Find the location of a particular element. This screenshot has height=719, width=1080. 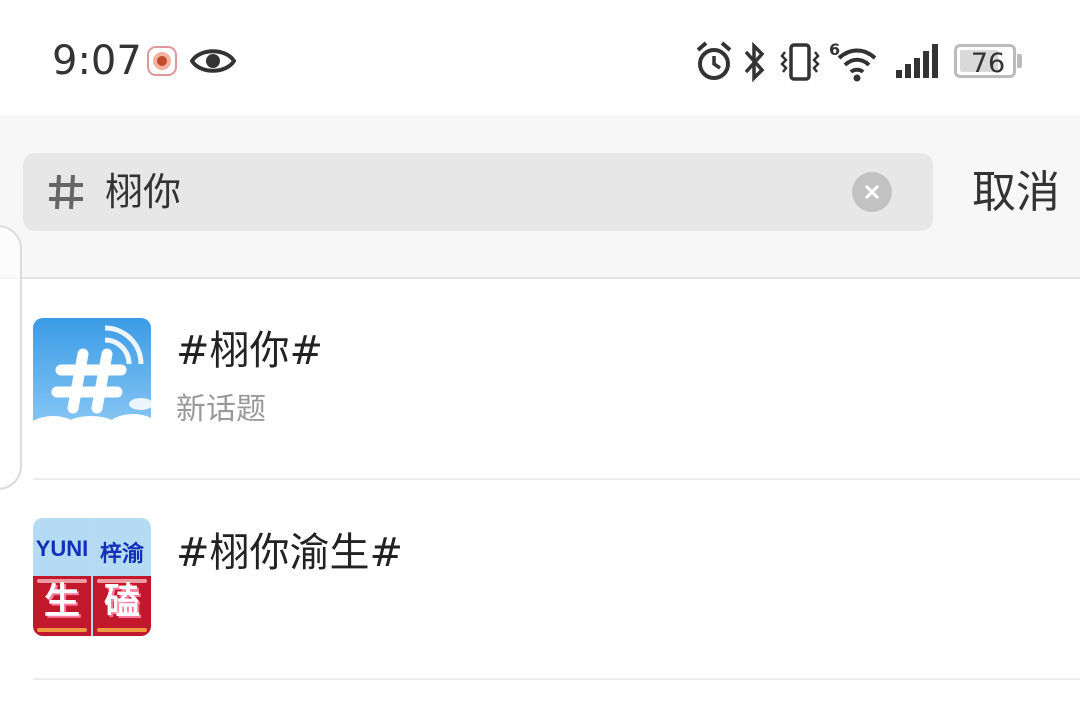

poster-left-top: YUNI is located at coordinates (62, 547).